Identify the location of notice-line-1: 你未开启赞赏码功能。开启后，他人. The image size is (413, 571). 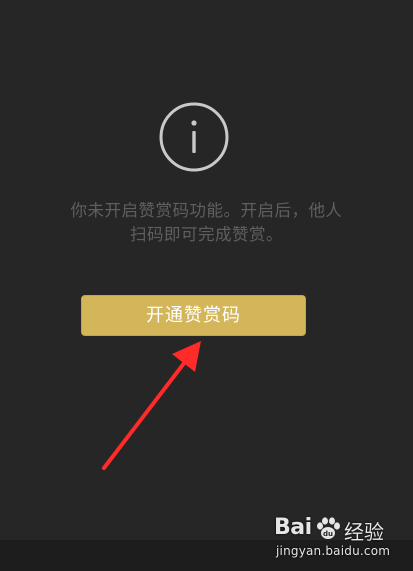
(206, 210).